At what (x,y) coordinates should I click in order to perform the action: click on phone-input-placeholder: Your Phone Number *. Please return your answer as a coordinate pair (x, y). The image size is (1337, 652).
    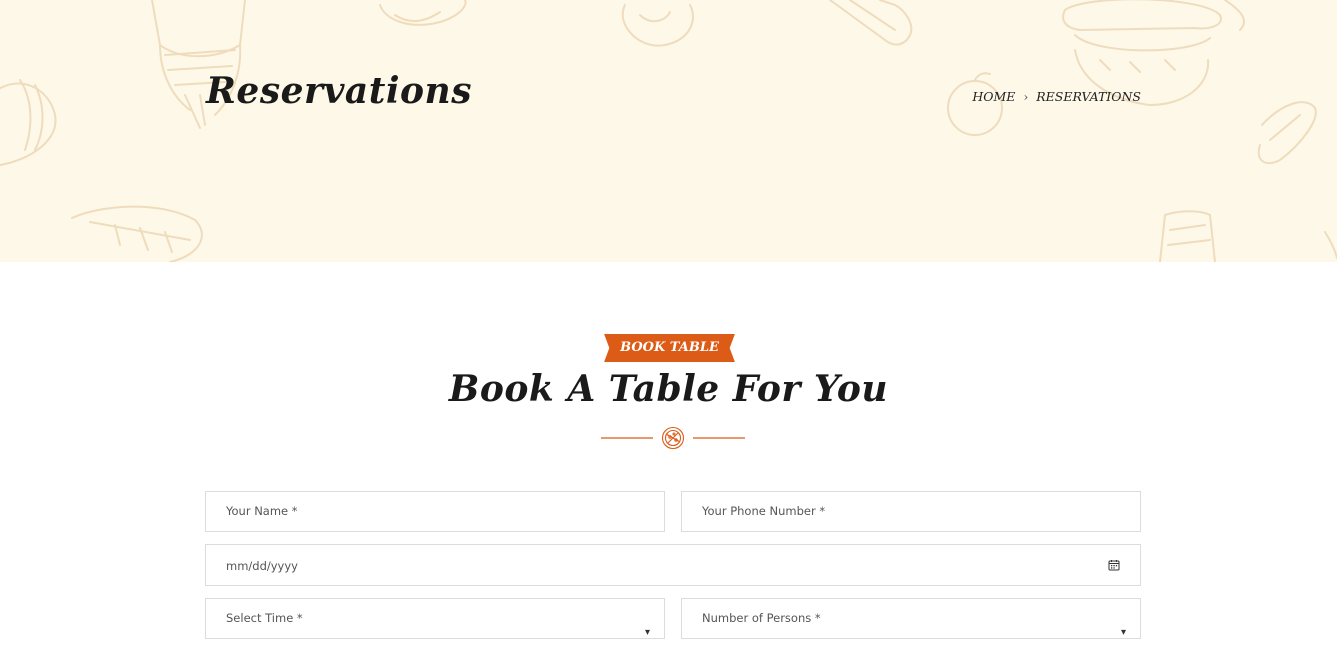
    Looking at the image, I should click on (764, 511).